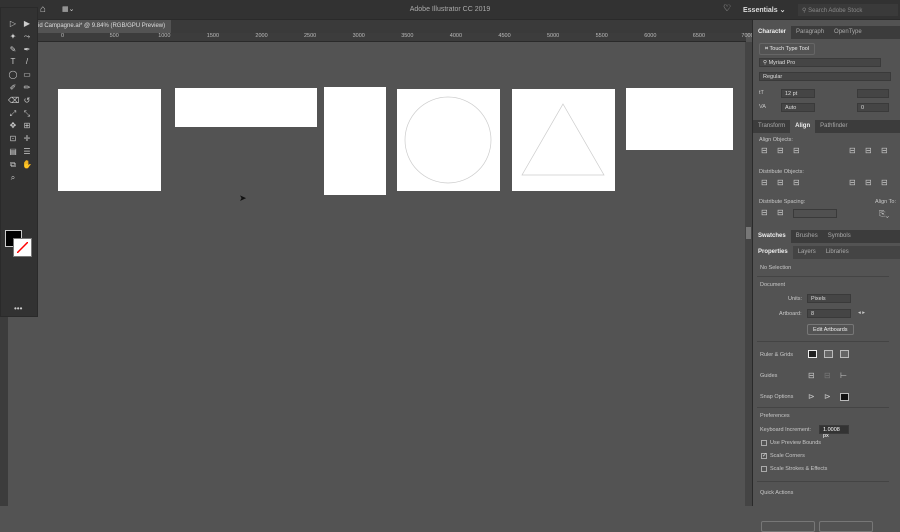  Describe the element at coordinates (358, 36) in the screenshot. I see `ruler-tick-label: 3000` at that location.